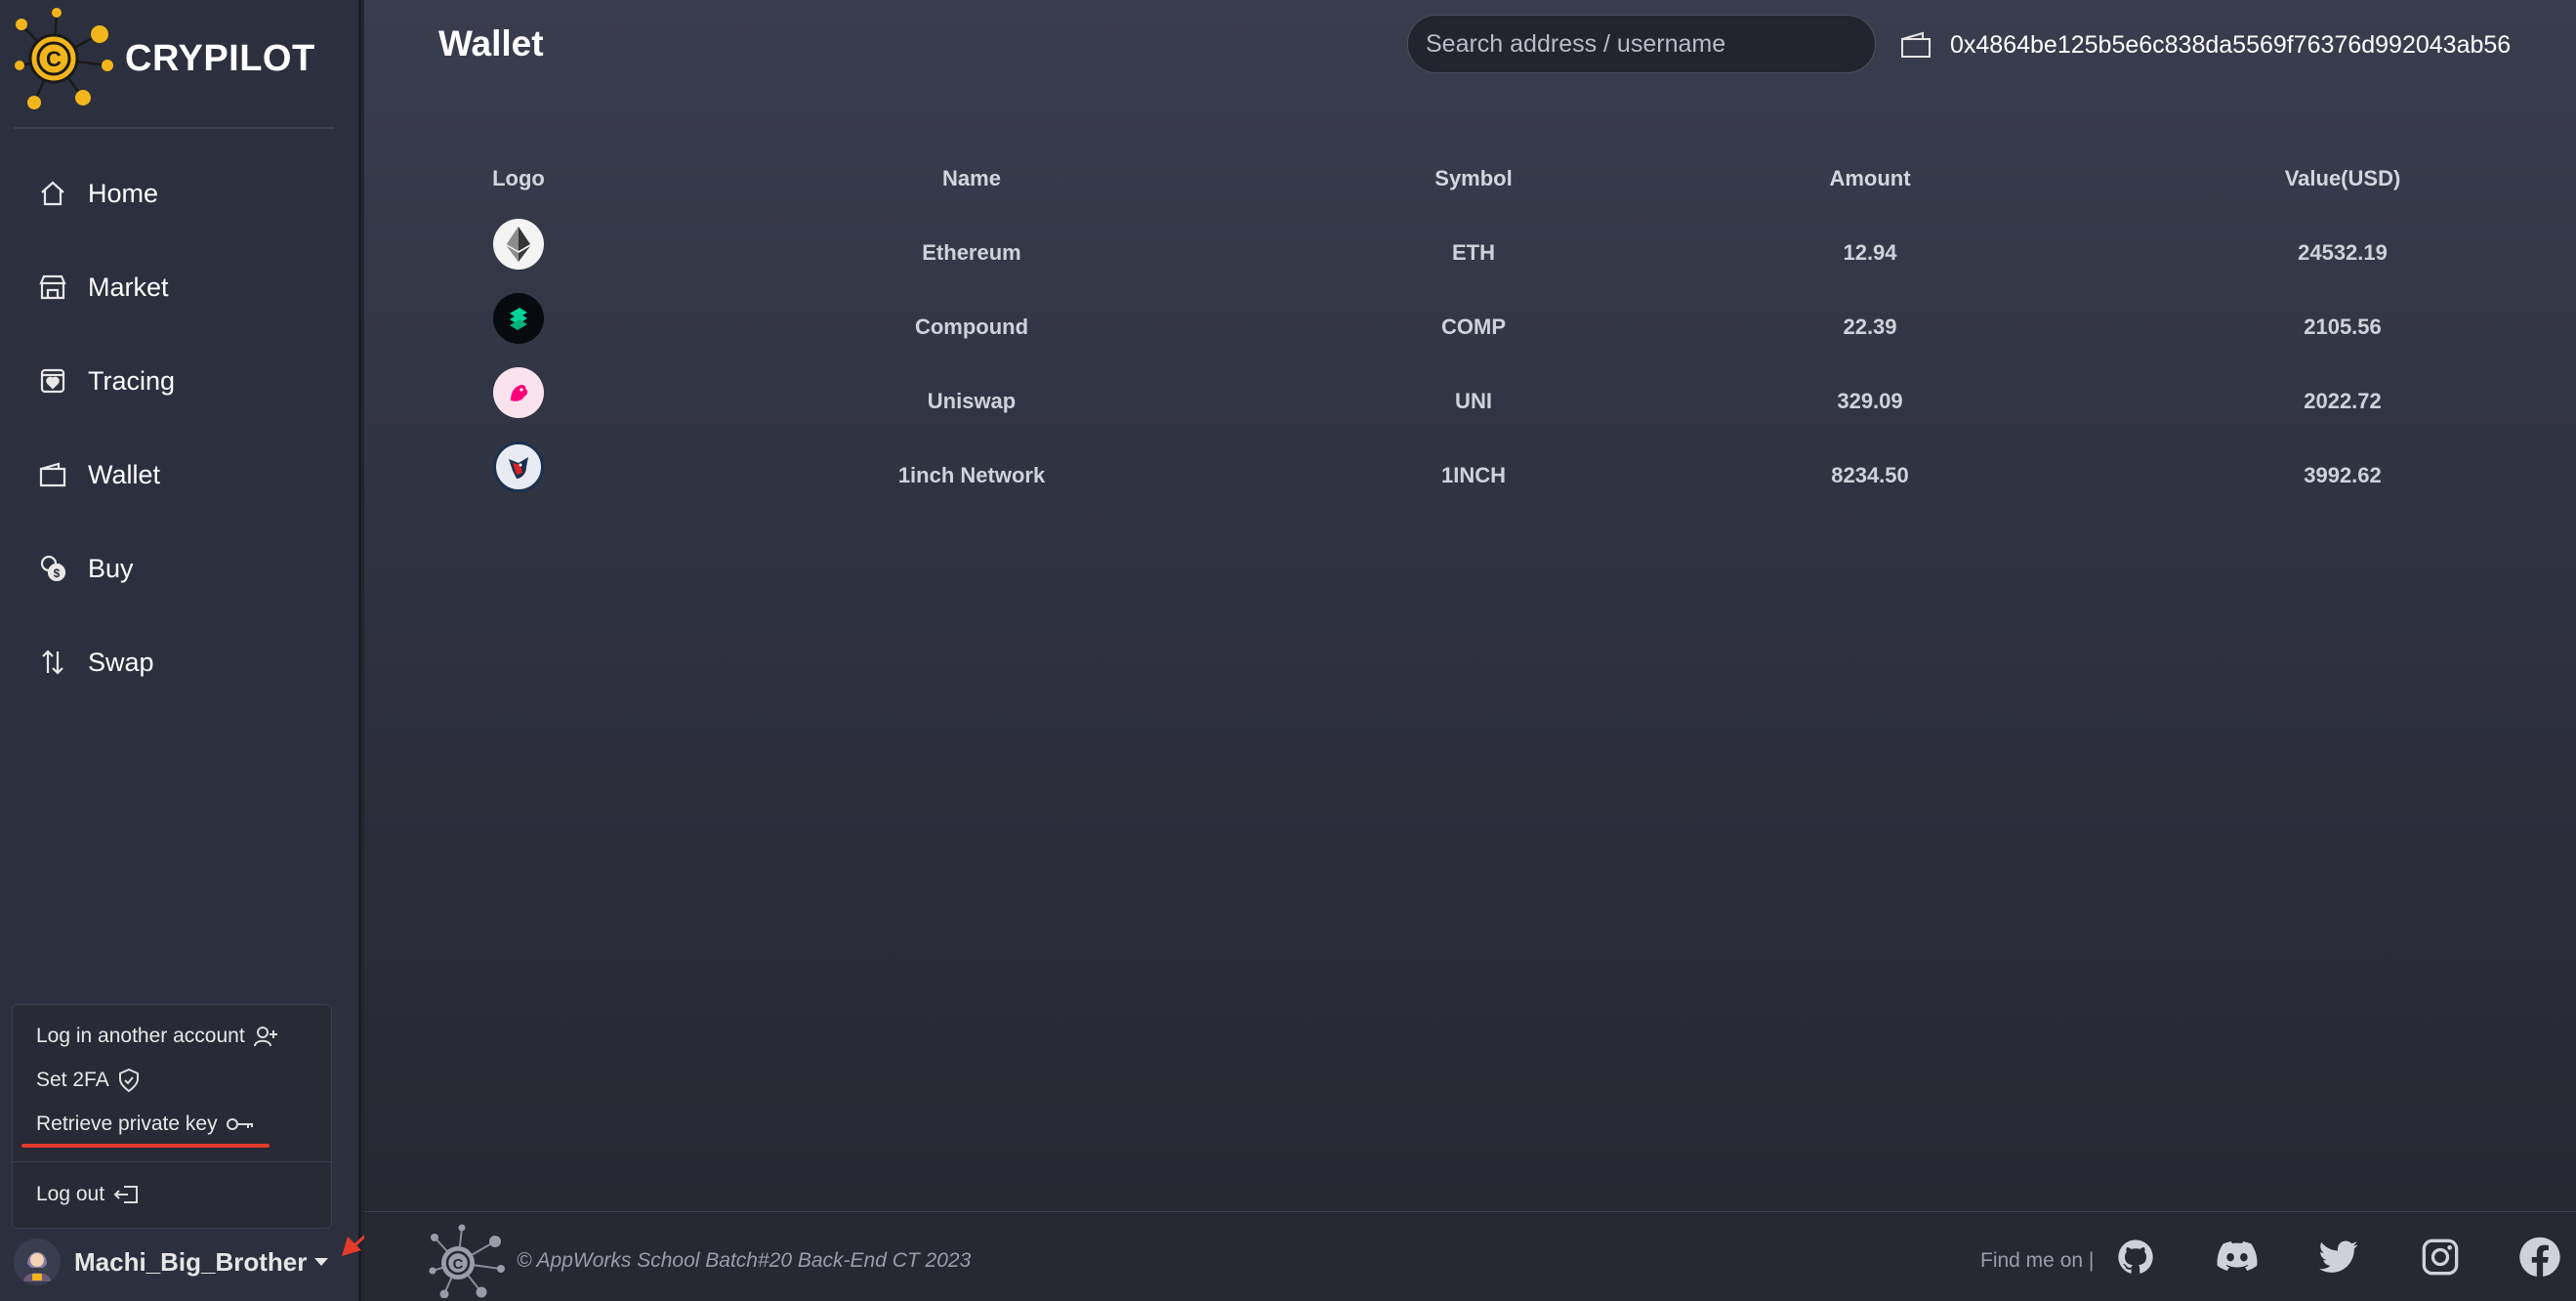 This screenshot has width=2576, height=1301. I want to click on login-another-account-item: Log in another account, so click(157, 1036).